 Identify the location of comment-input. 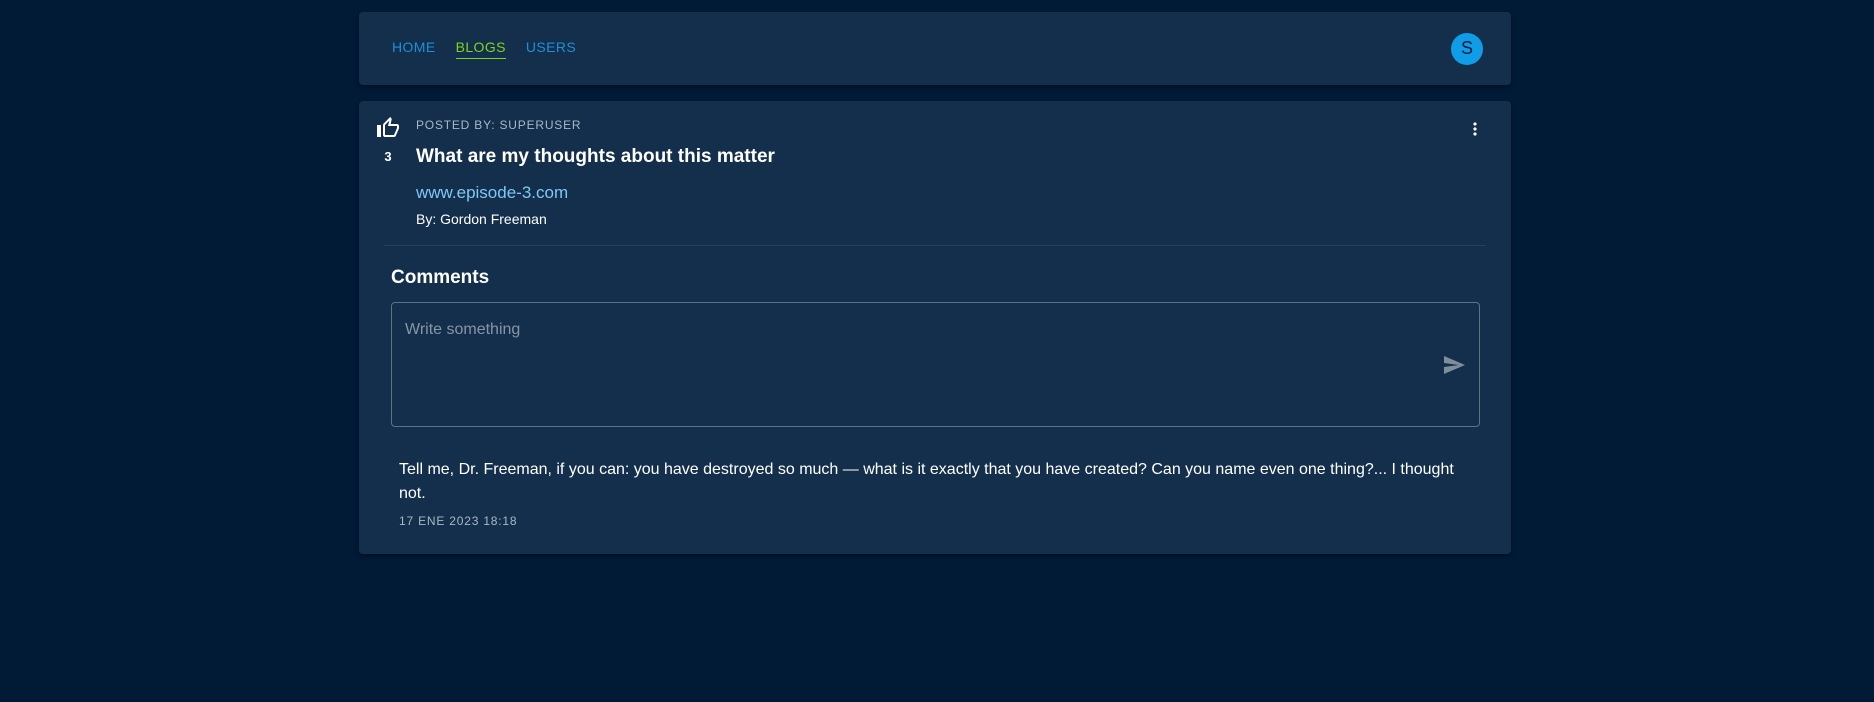
(935, 364).